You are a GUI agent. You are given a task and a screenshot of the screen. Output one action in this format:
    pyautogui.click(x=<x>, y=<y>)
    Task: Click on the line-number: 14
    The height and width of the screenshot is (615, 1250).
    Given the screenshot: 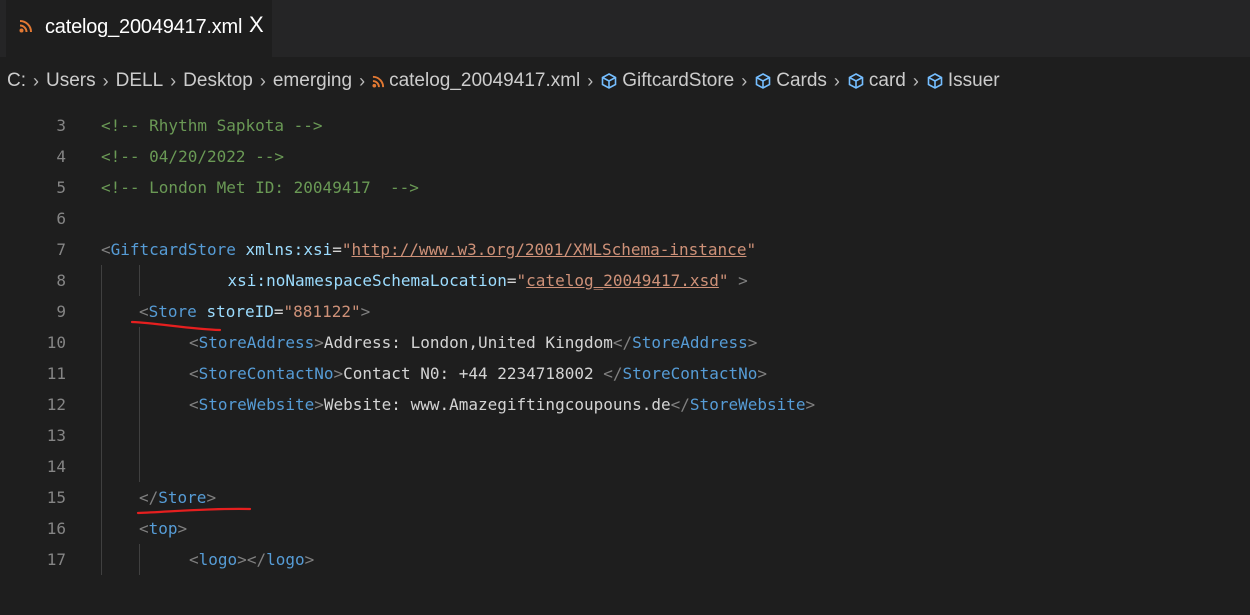 What is the action you would take?
    pyautogui.click(x=56, y=466)
    